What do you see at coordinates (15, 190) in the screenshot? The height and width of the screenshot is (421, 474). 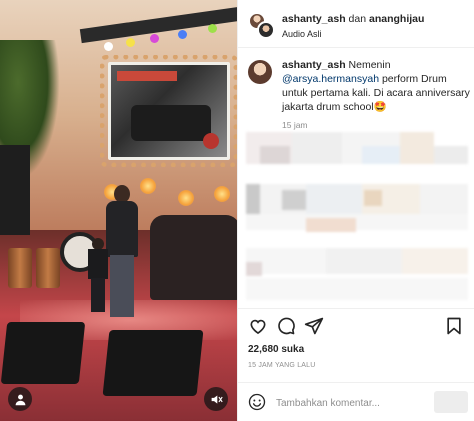 I see `amplifier` at bounding box center [15, 190].